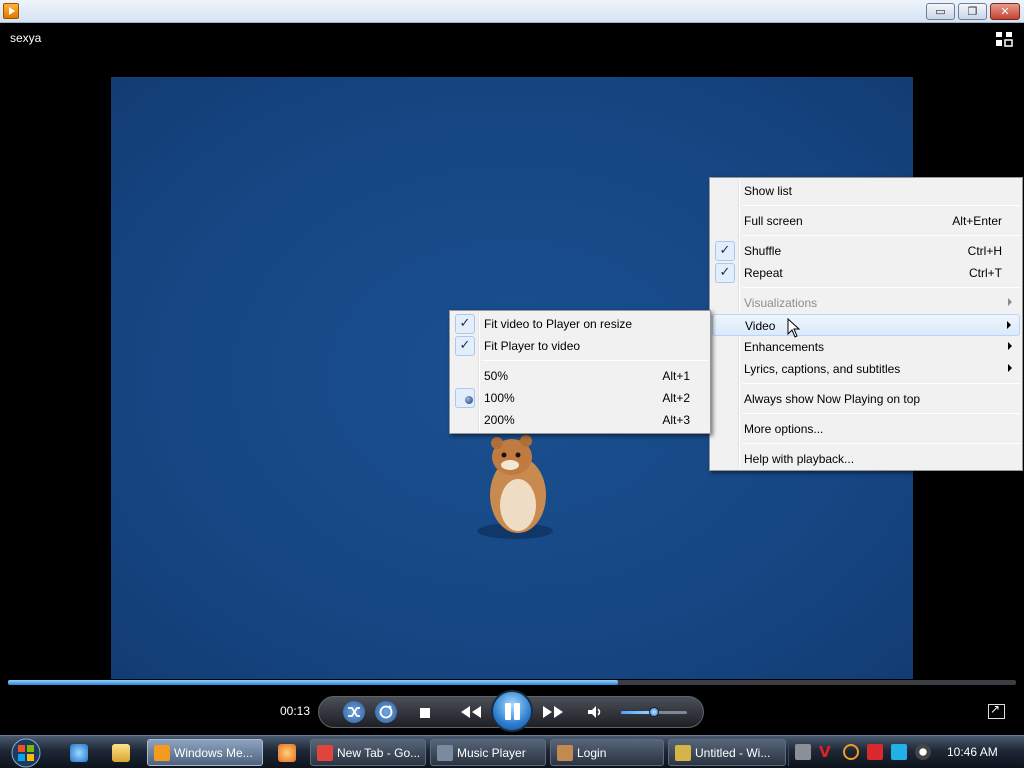  I want to click on hamster-video-content, so click(515, 487).